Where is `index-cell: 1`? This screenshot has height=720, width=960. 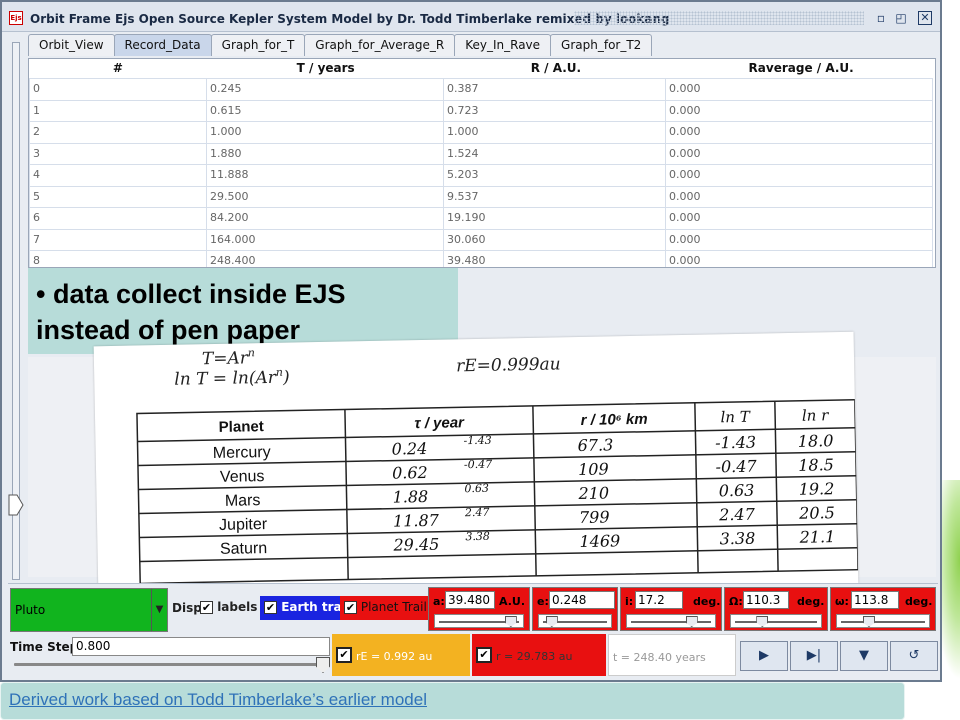
index-cell: 1 is located at coordinates (118, 110).